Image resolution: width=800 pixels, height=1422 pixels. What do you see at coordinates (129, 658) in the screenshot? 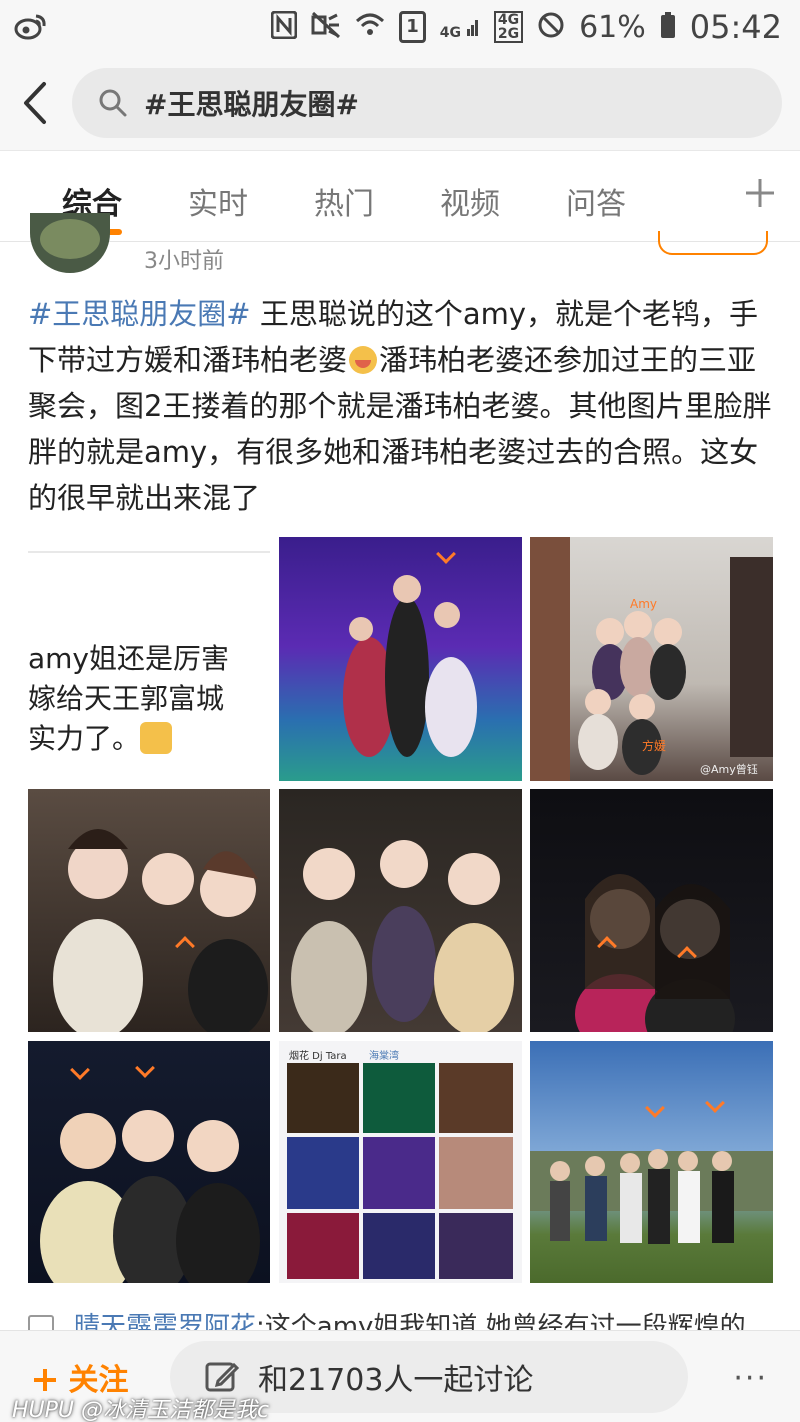
I see `caption-line-1: amy姐还是厉害` at bounding box center [129, 658].